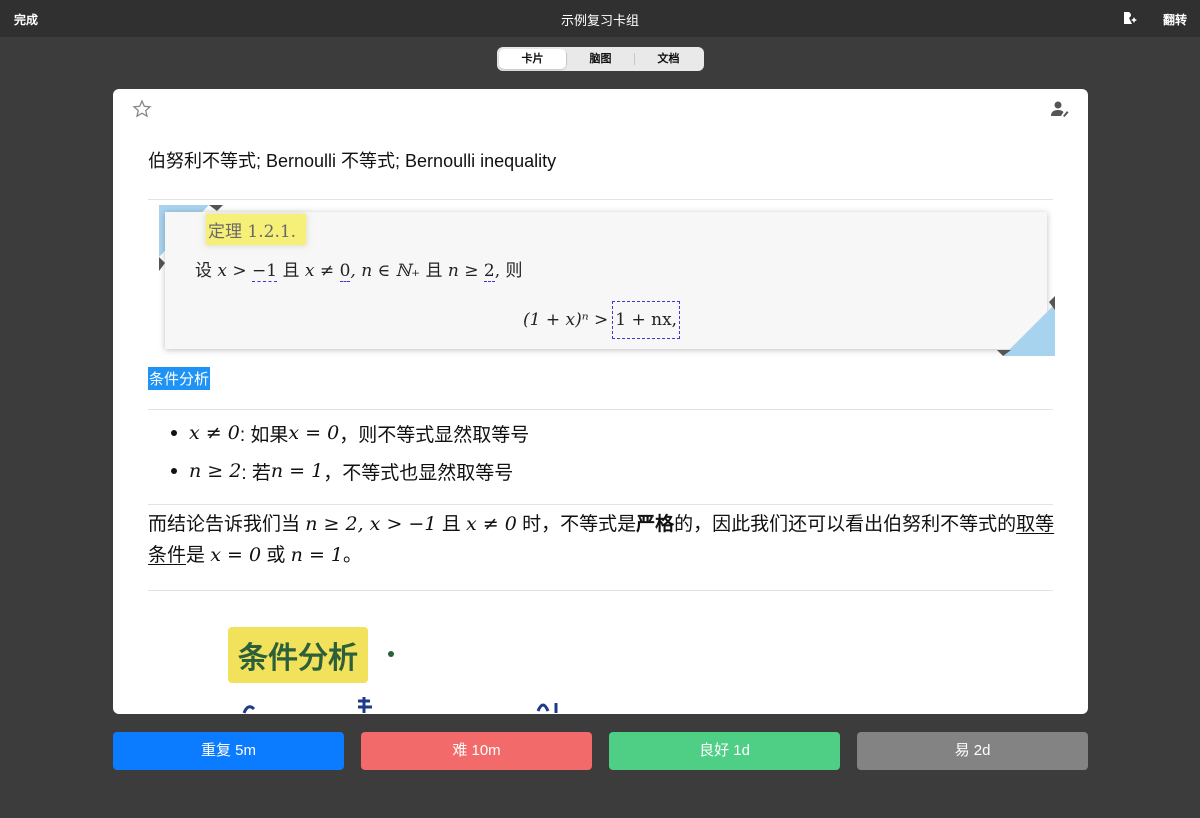  I want to click on bullet-math: x ≠ 0, so click(214, 433).